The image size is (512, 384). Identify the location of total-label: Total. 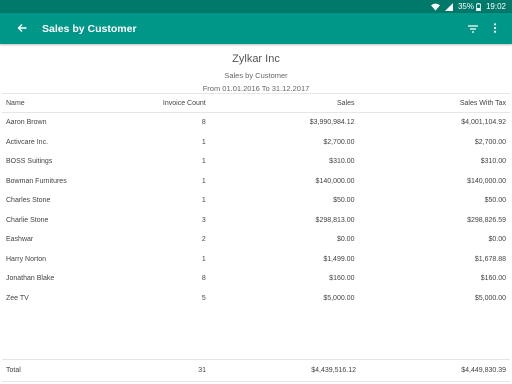
(13, 370).